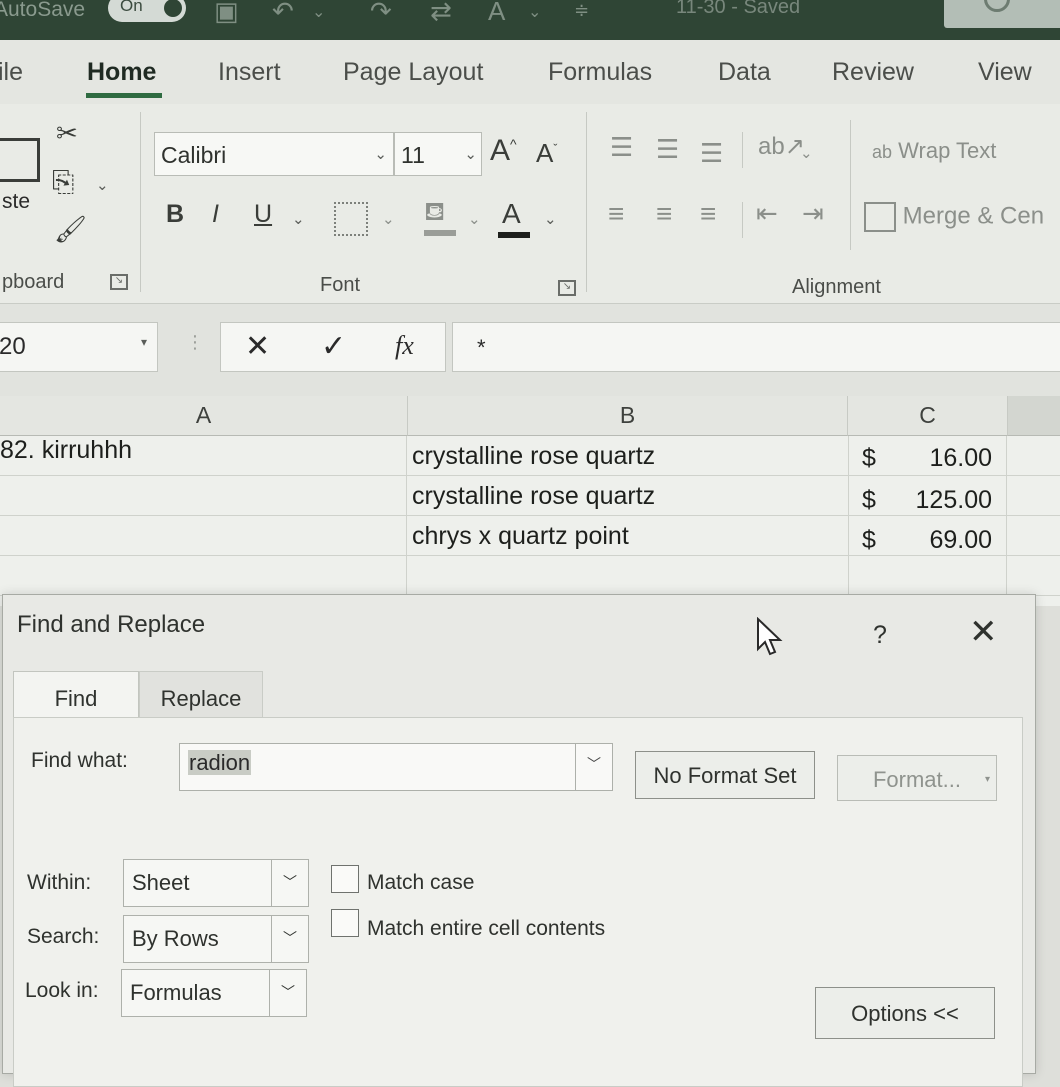 The width and height of the screenshot is (1060, 1087). Describe the element at coordinates (340, 285) in the screenshot. I see `font-group-label: Font` at that location.